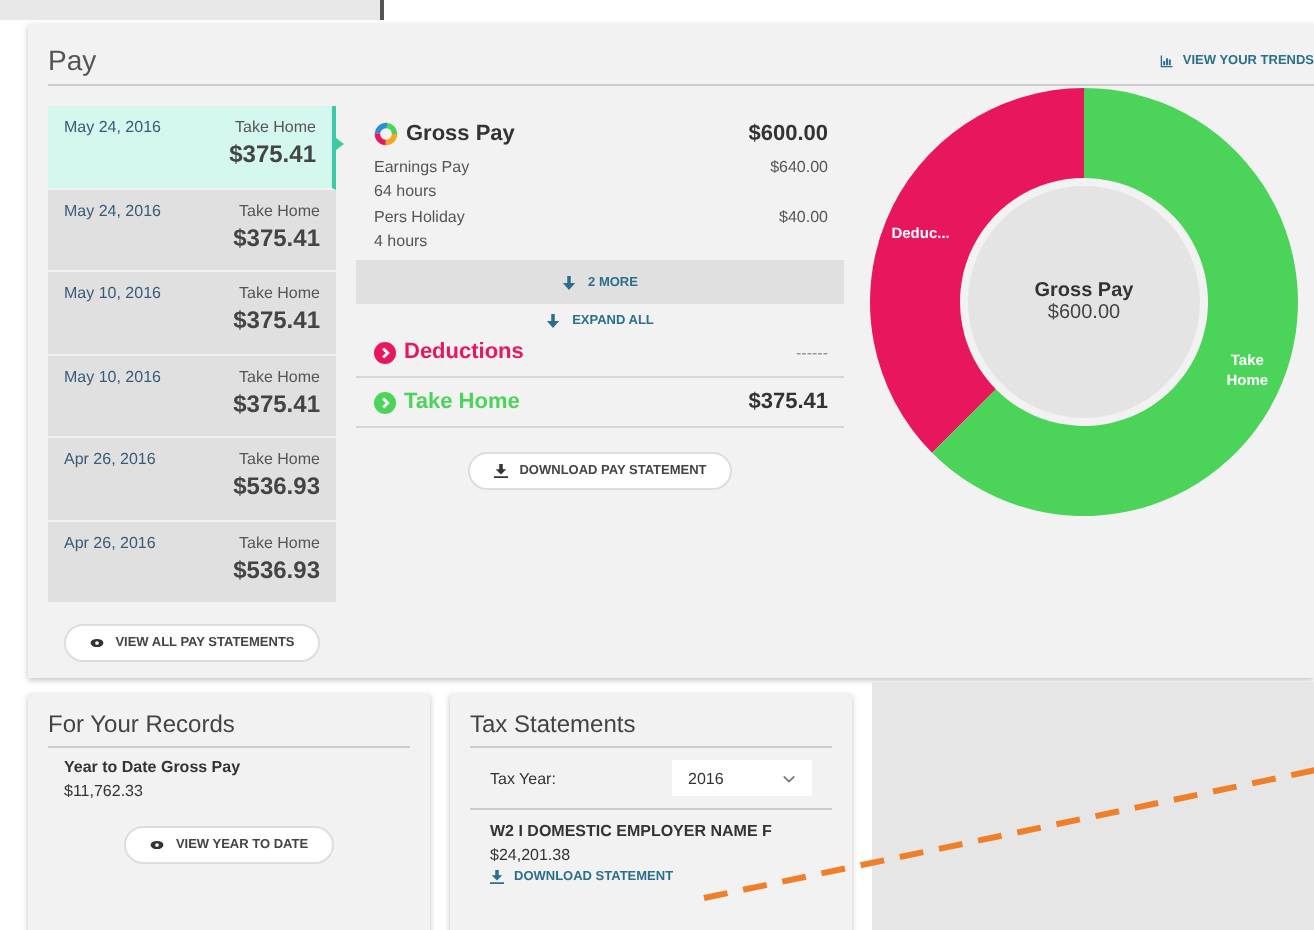  What do you see at coordinates (1167, 60) in the screenshot?
I see `bar-chart-icon` at bounding box center [1167, 60].